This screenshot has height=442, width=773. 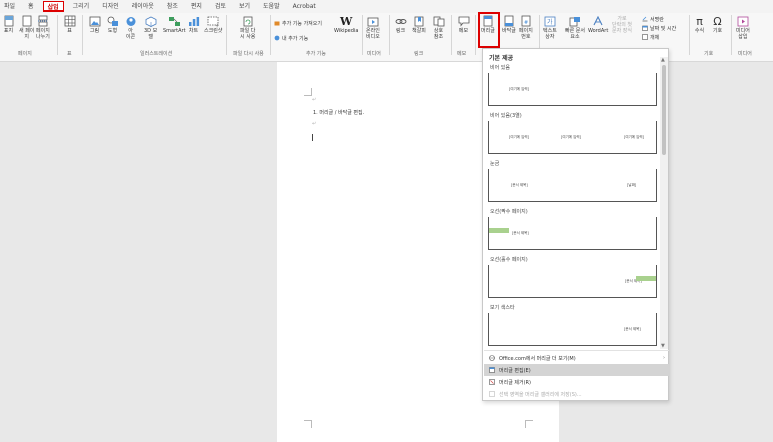 I want to click on header-button: 머리글, so click(x=488, y=24).